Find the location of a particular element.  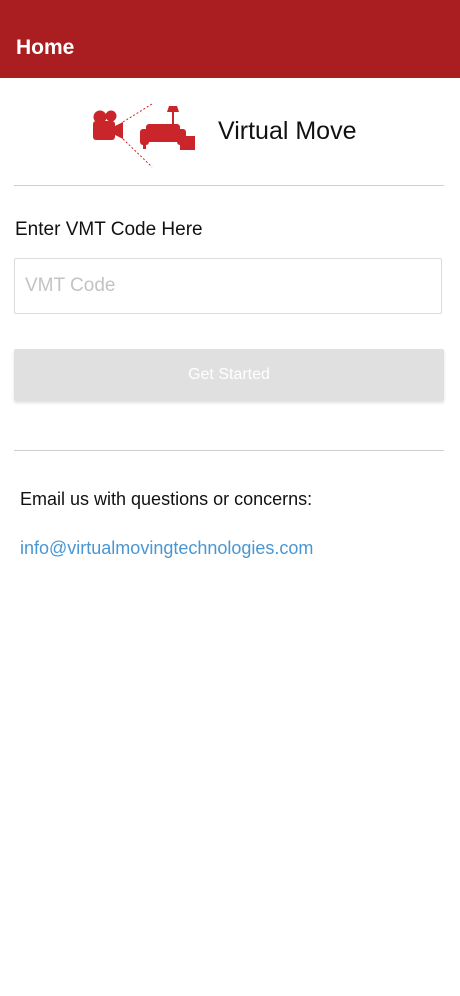

vmt-code-input is located at coordinates (228, 286).